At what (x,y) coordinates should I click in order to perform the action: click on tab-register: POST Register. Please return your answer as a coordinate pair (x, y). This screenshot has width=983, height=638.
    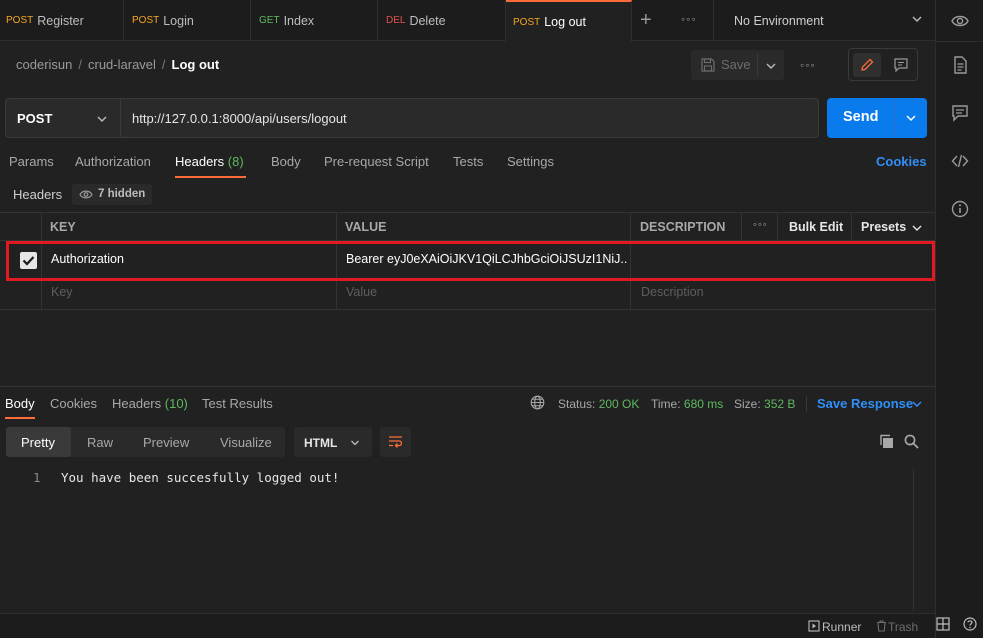
    Looking at the image, I should click on (62, 20).